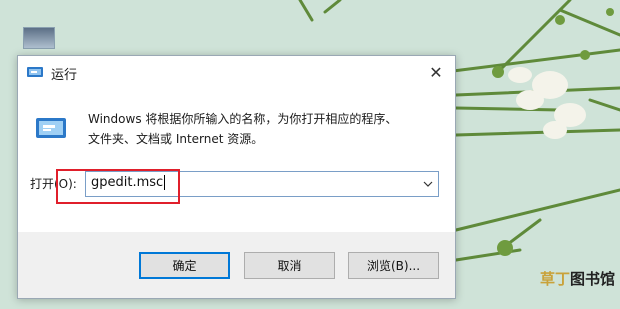 This screenshot has height=309, width=620. What do you see at coordinates (289, 265) in the screenshot?
I see `cancel-button: 取消` at bounding box center [289, 265].